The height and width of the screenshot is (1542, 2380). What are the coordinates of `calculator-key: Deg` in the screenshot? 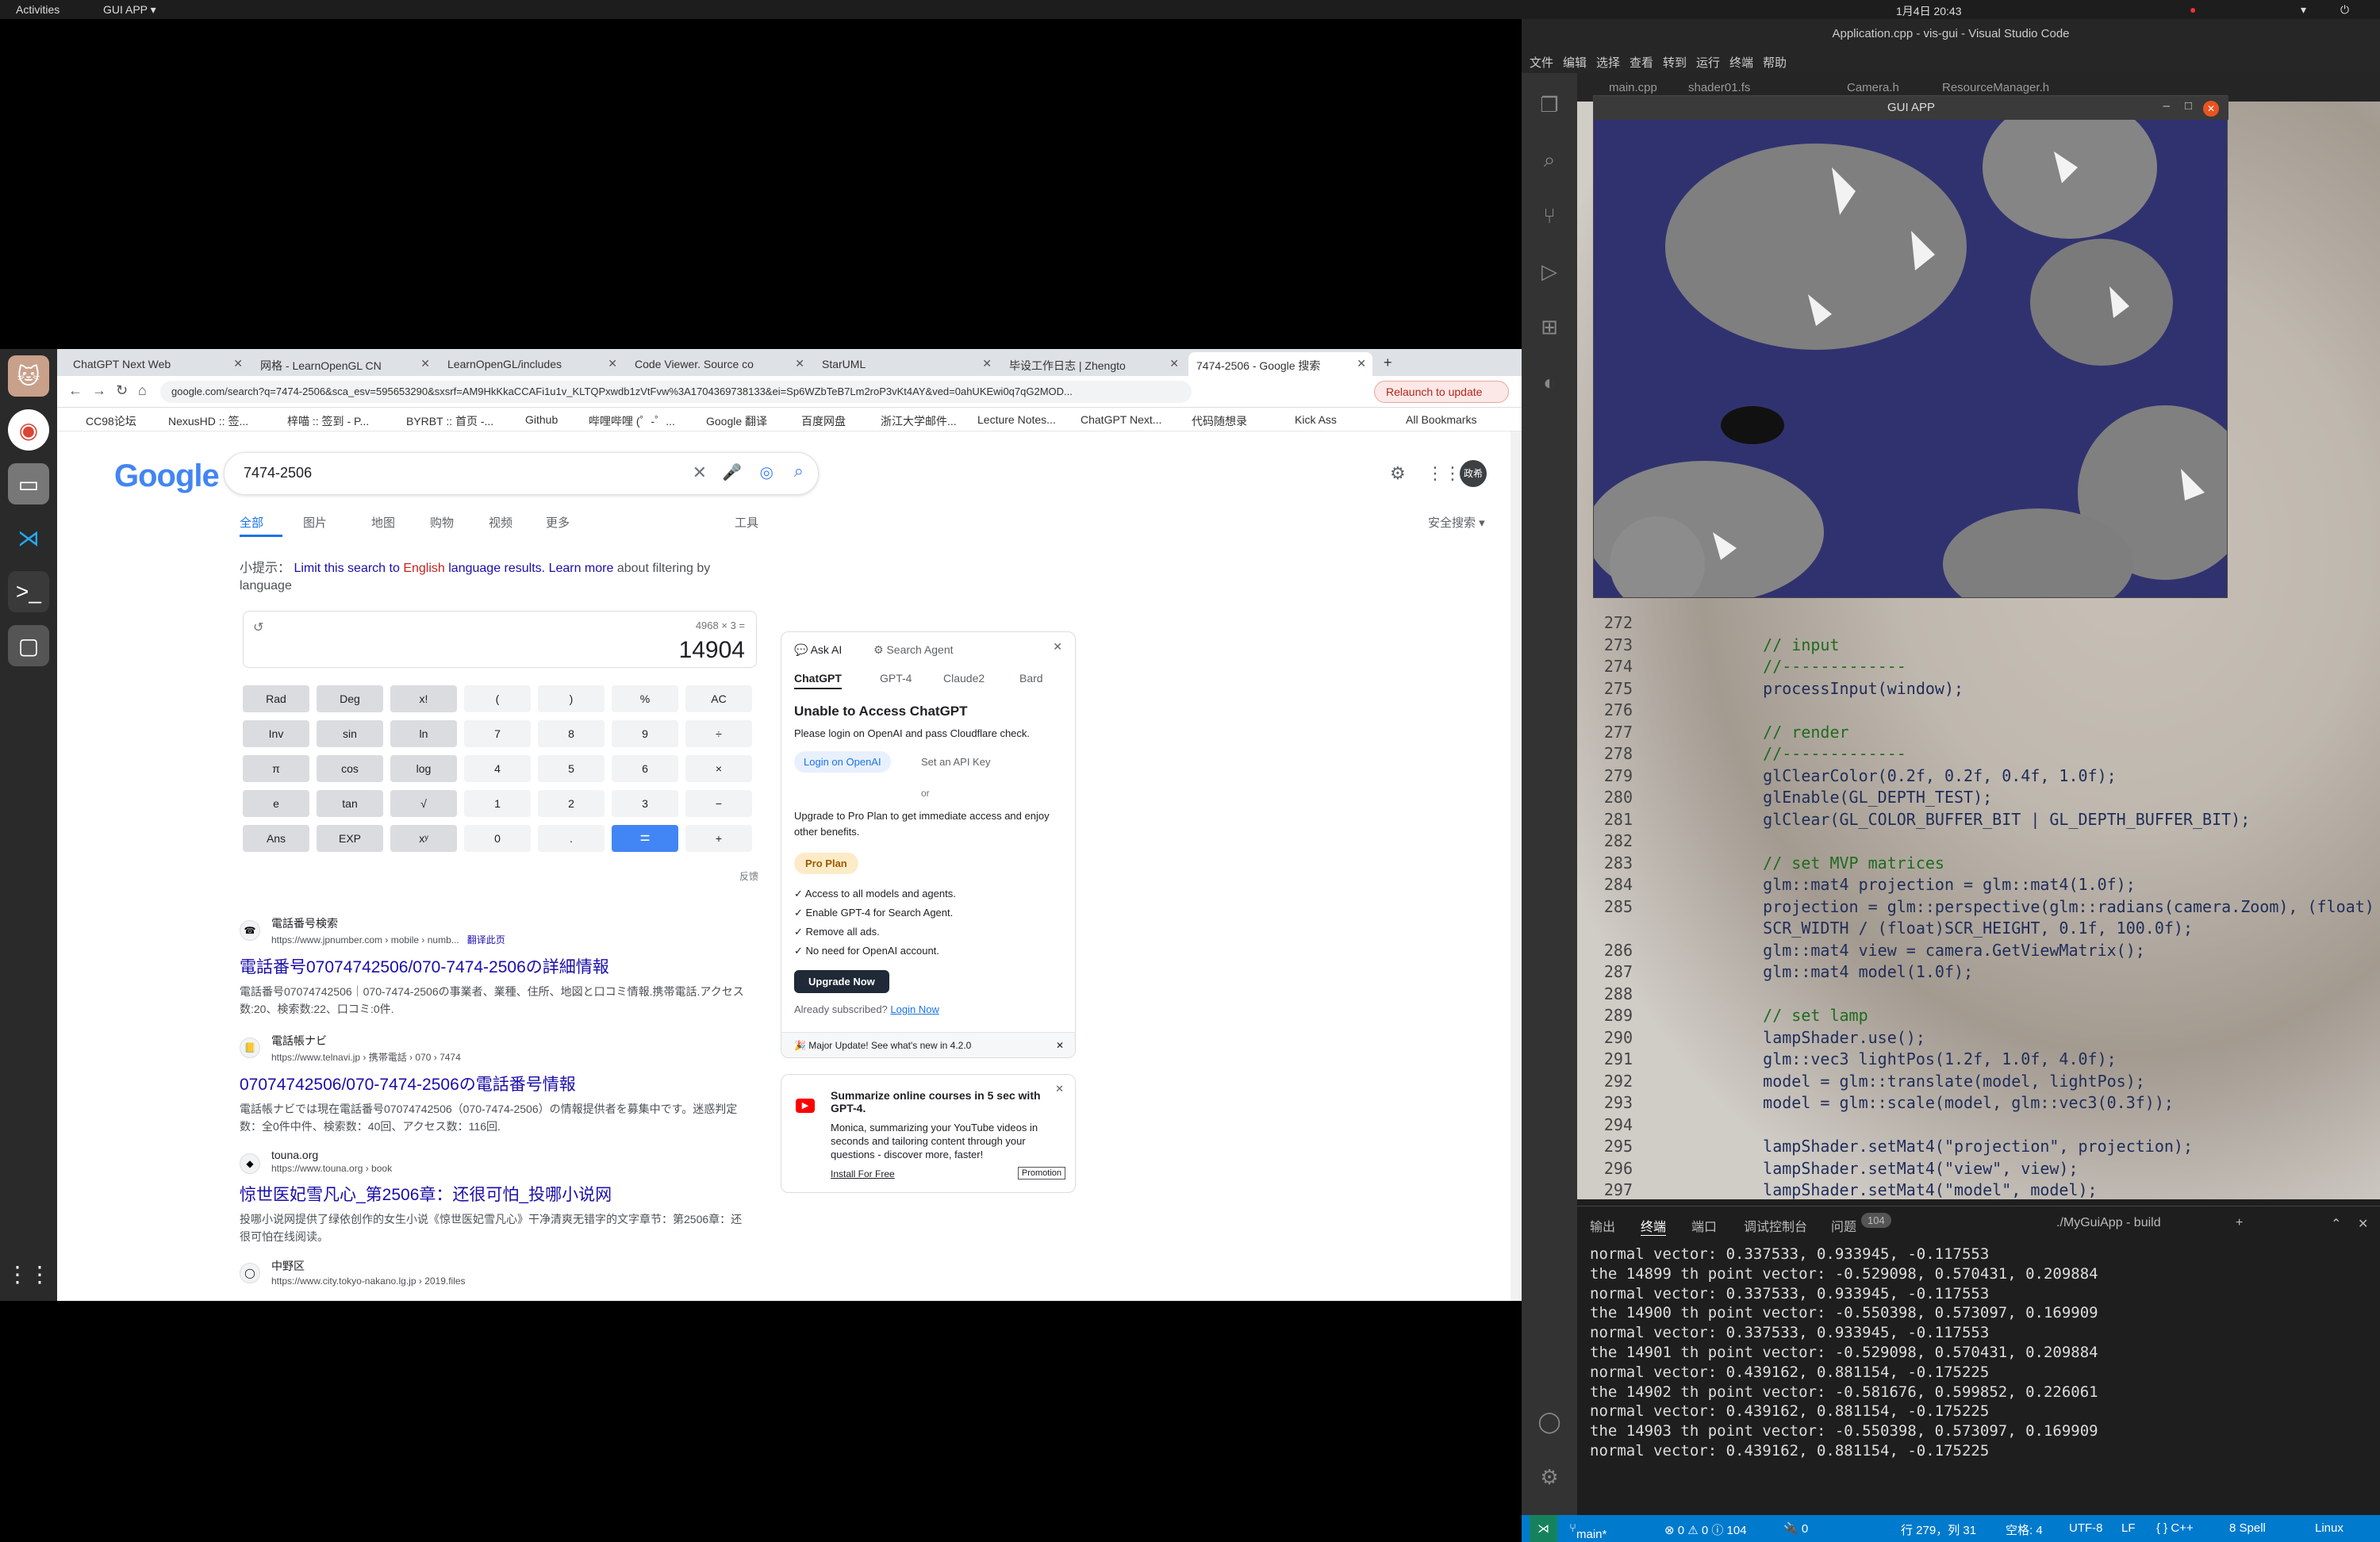 It's located at (350, 698).